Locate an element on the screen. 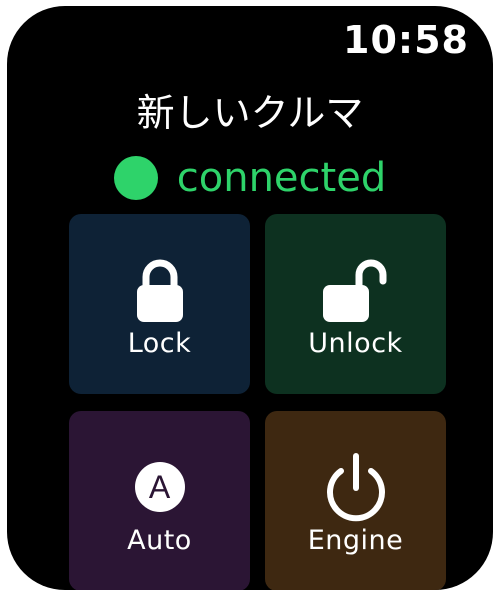 The height and width of the screenshot is (596, 500). connection-status-text: connected is located at coordinates (281, 178).